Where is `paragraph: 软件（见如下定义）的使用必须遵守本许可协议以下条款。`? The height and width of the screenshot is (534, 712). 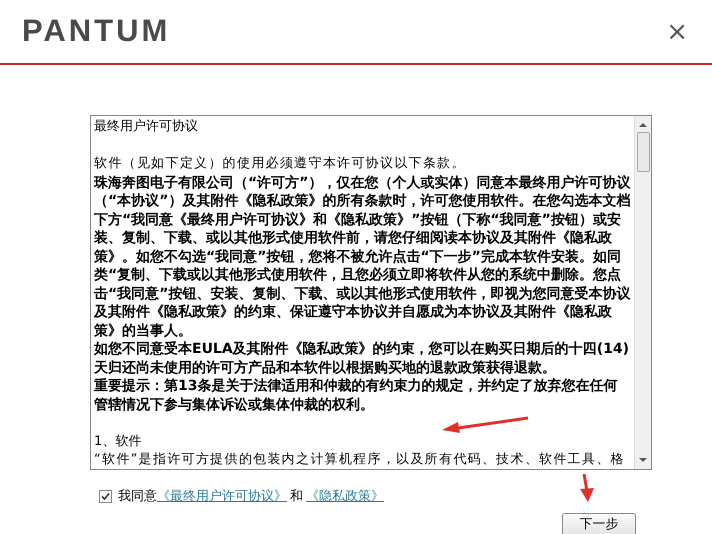
paragraph: 软件（见如下定义）的使用必须遵守本许可协议以下条款。 is located at coordinates (280, 164).